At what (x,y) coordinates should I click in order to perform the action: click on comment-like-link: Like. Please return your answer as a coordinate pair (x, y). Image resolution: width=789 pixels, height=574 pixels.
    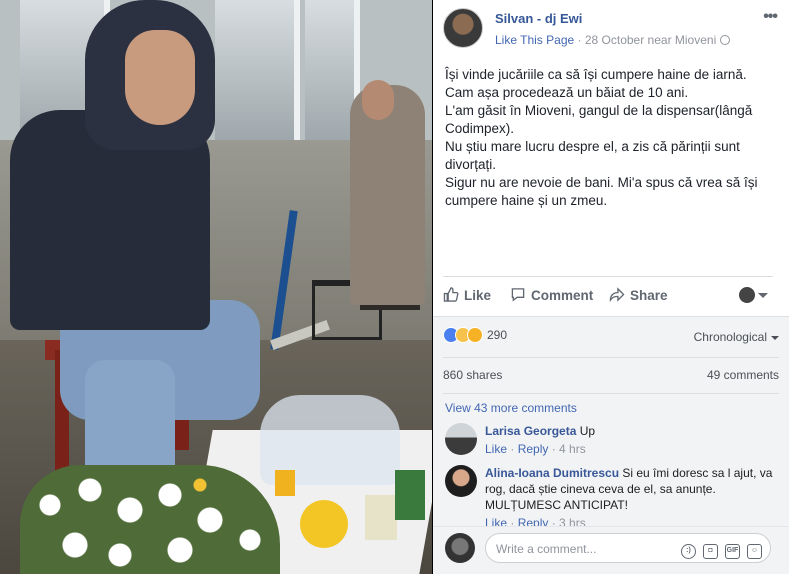
    Looking at the image, I should click on (496, 449).